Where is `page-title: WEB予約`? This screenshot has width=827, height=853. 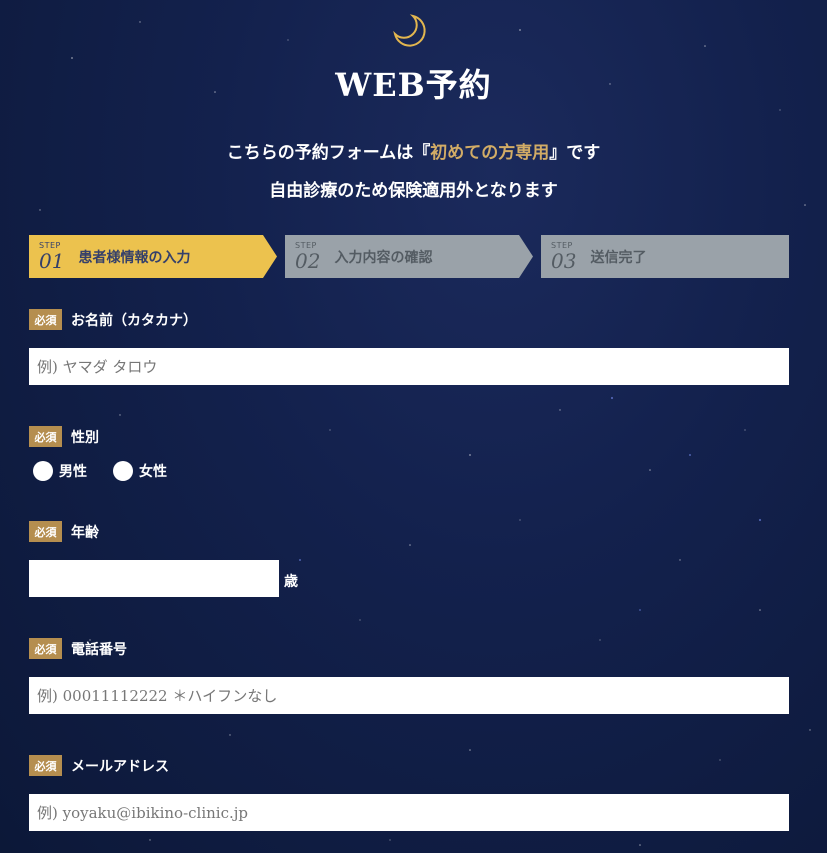
page-title: WEB予約 is located at coordinates (413, 85).